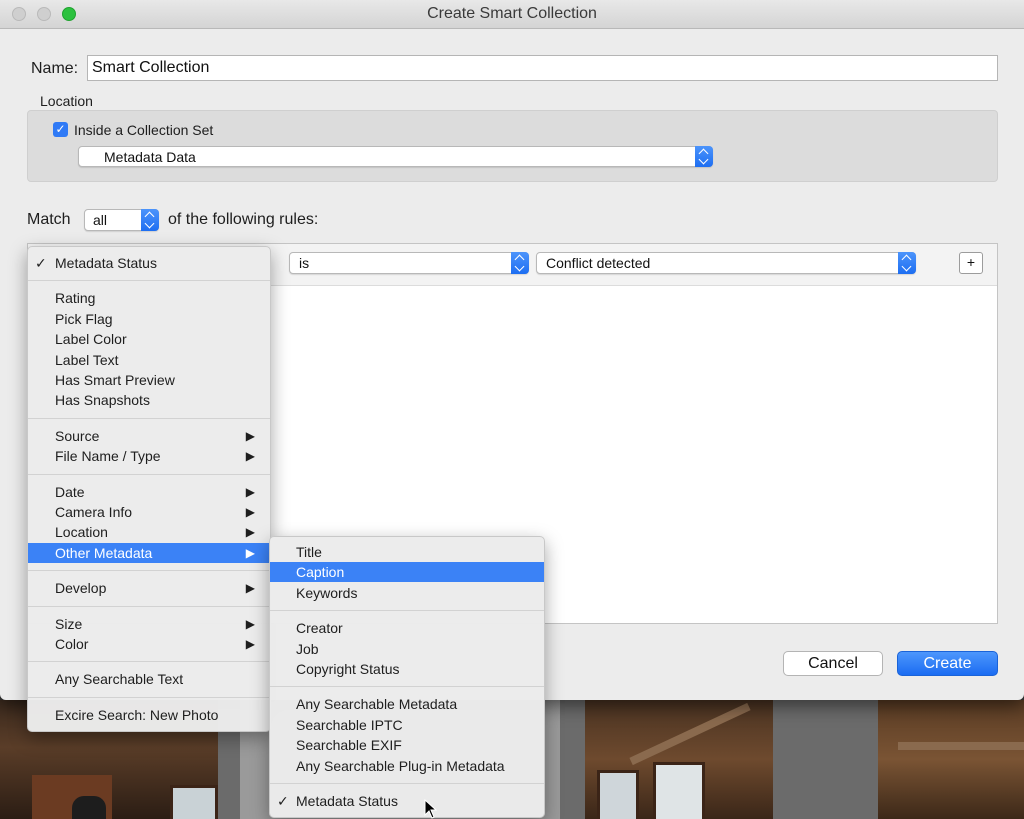 The width and height of the screenshot is (1024, 819). Describe the element at coordinates (326, 593) in the screenshot. I see `menu-item-label: Keywords` at that location.